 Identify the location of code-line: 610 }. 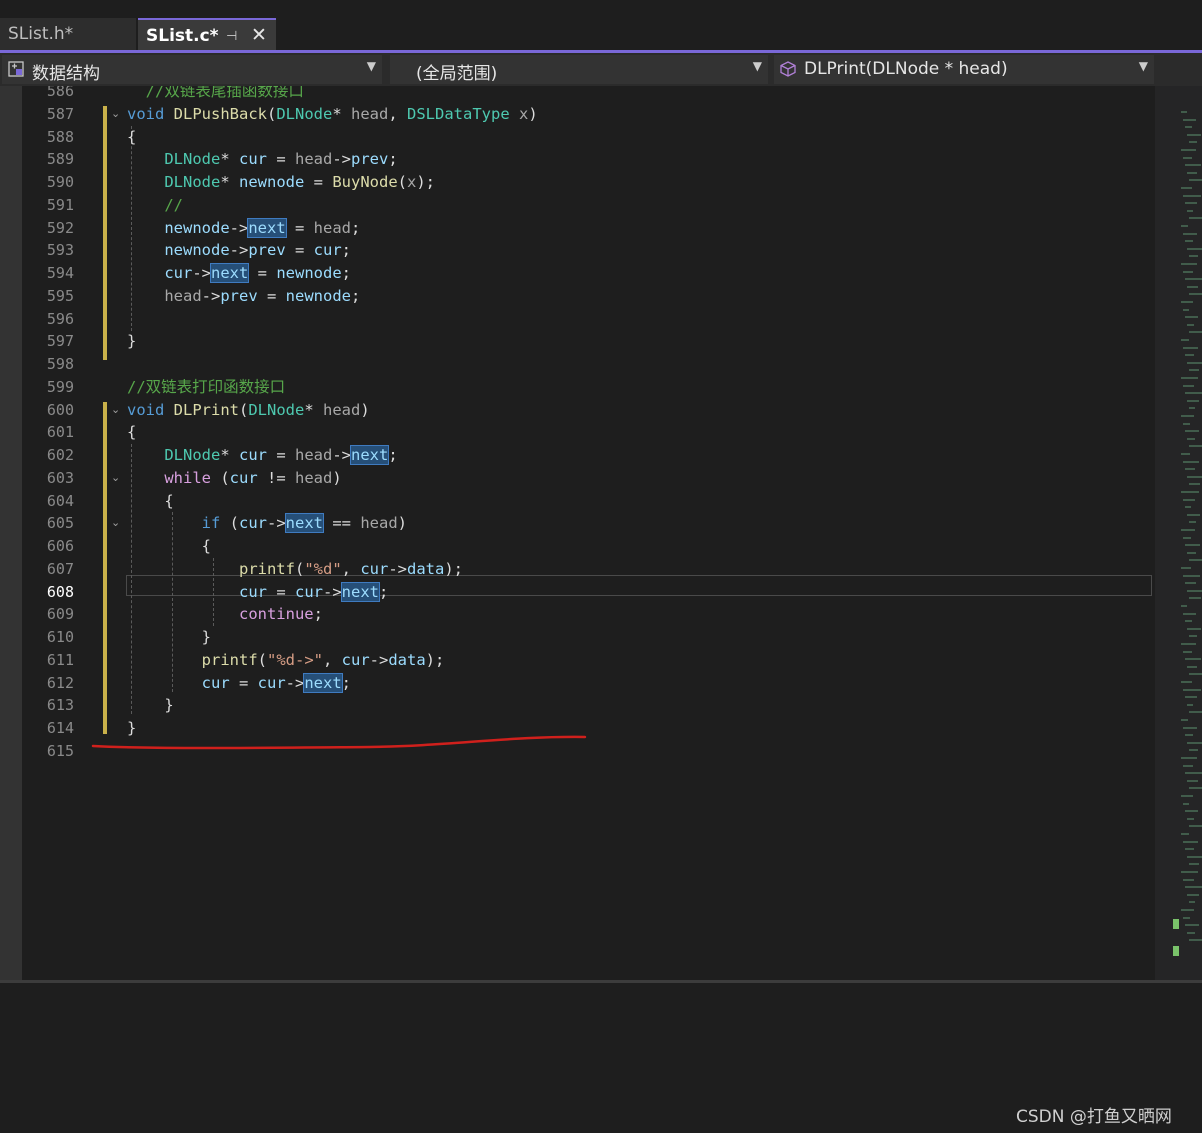
(577, 637).